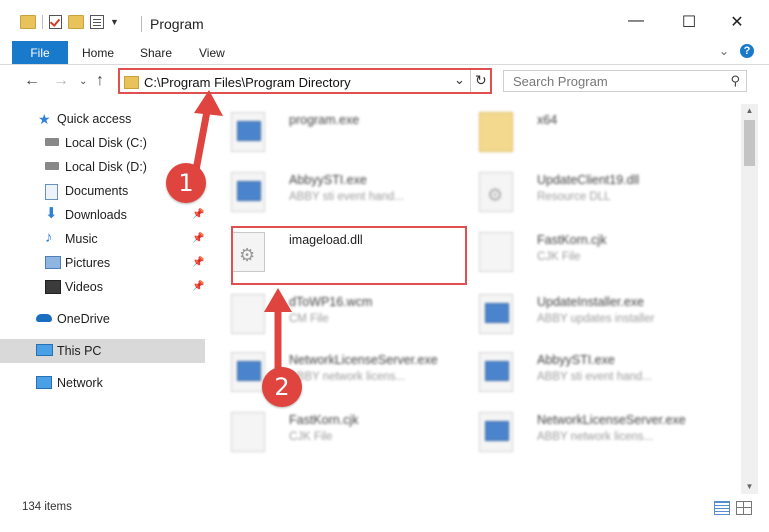 The image size is (769, 532). I want to click on step-2-badge: 2, so click(282, 387).